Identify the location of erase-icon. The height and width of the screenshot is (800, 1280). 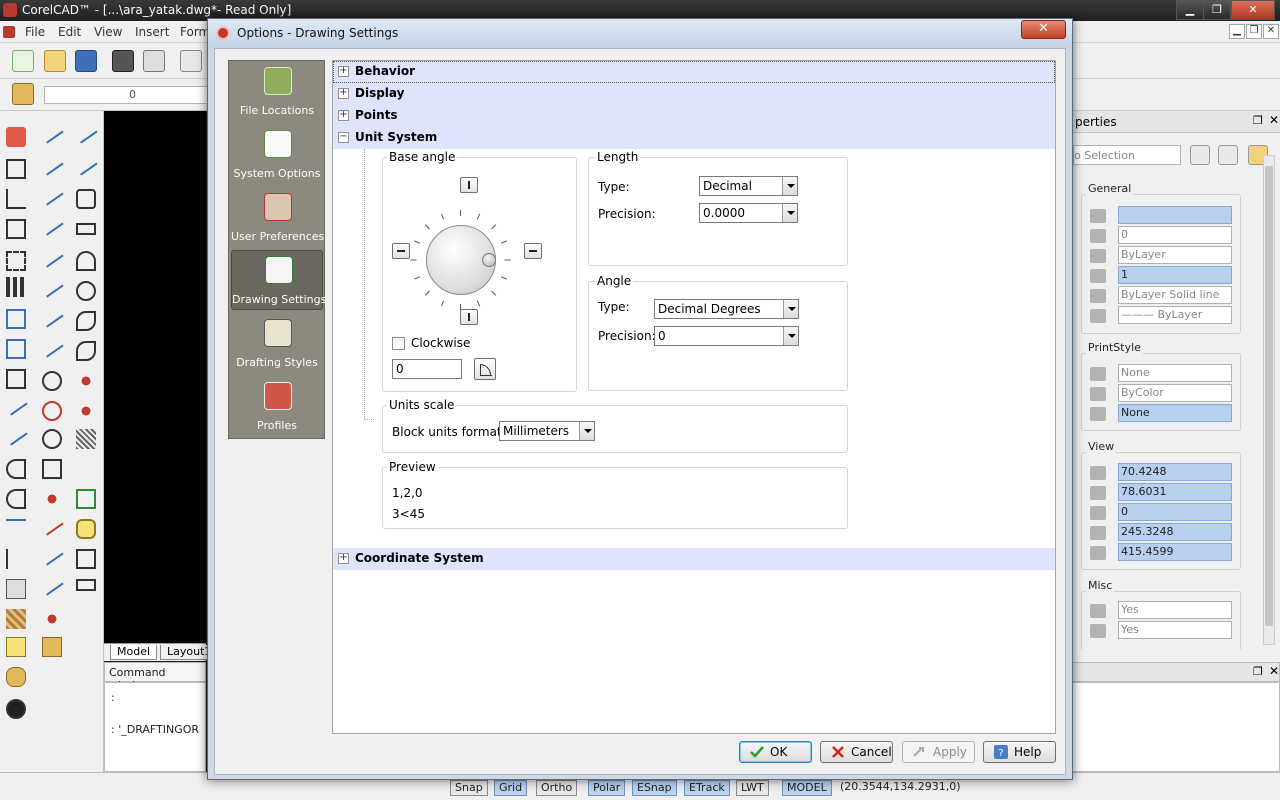
(16, 137).